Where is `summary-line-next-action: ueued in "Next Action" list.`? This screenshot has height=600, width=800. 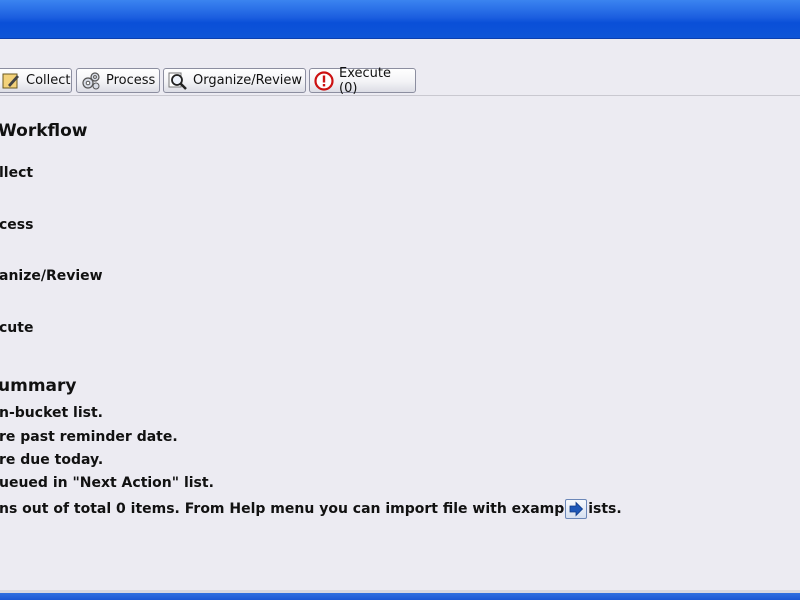
summary-line-next-action: ueued in "Next Action" list. is located at coordinates (107, 483).